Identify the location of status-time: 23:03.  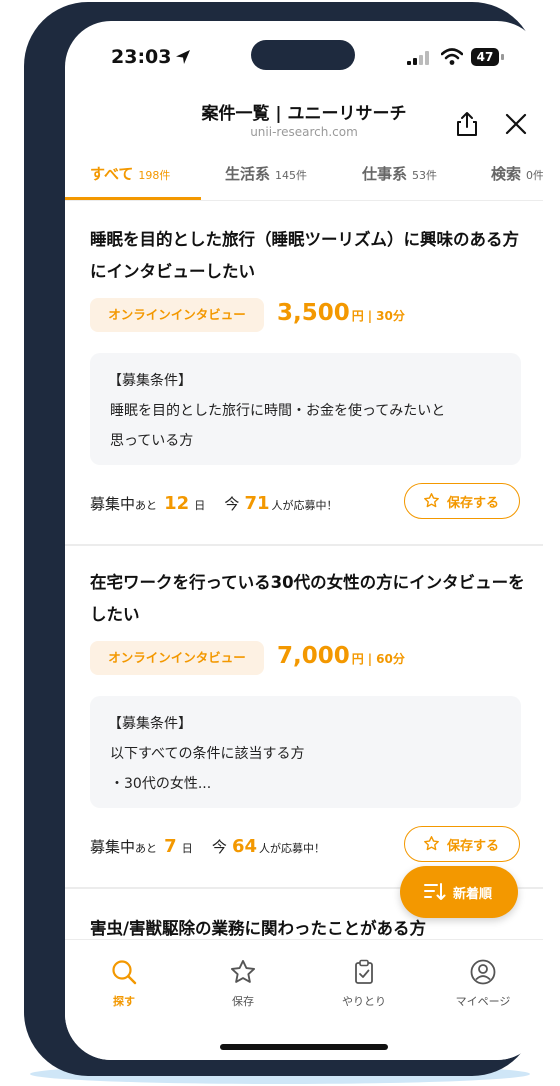
(141, 57).